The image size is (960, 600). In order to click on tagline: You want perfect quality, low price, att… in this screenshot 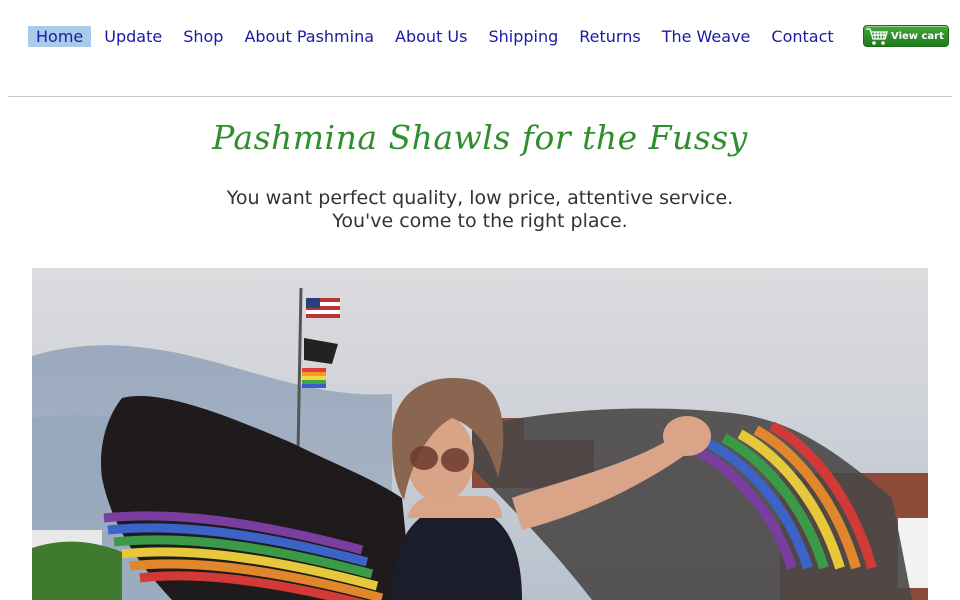, I will do `click(480, 210)`.